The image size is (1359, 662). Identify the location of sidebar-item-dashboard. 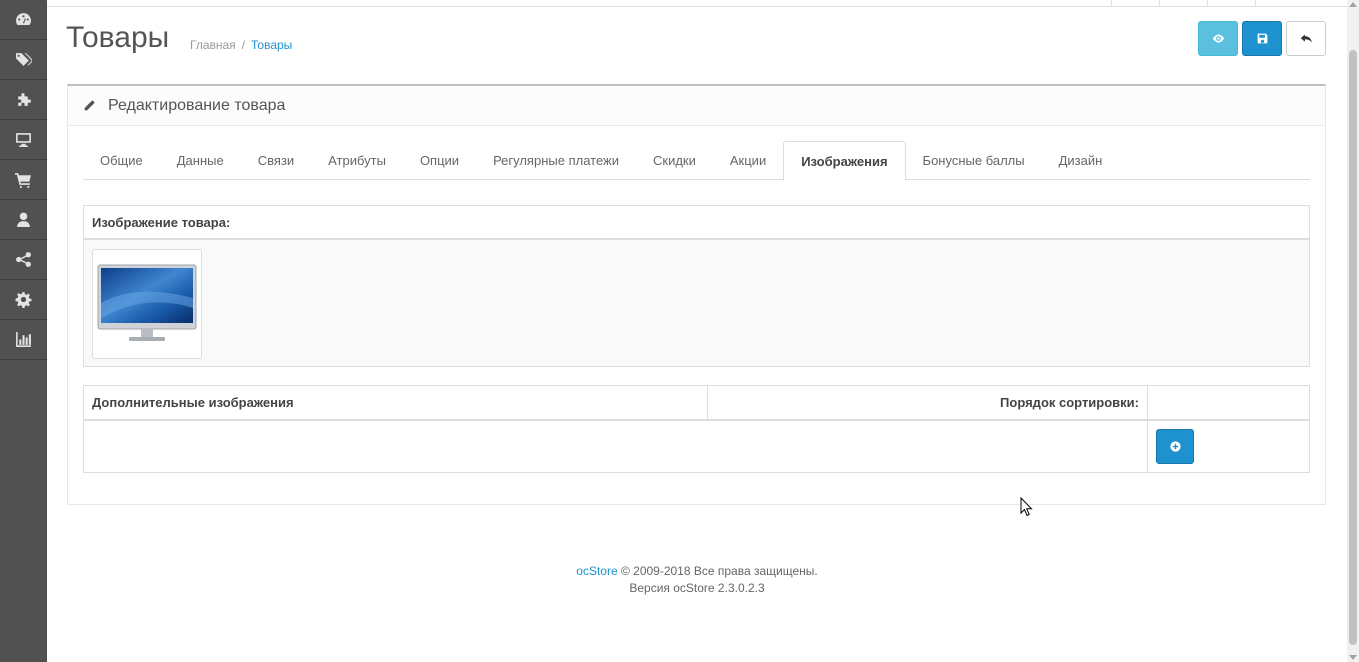
(23, 20).